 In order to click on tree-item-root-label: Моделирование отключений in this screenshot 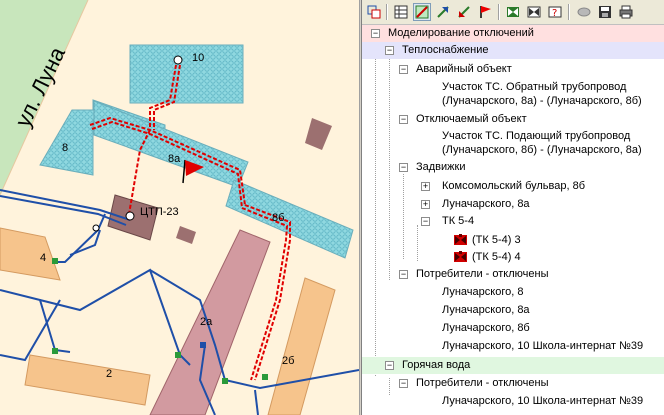, I will do `click(461, 33)`.